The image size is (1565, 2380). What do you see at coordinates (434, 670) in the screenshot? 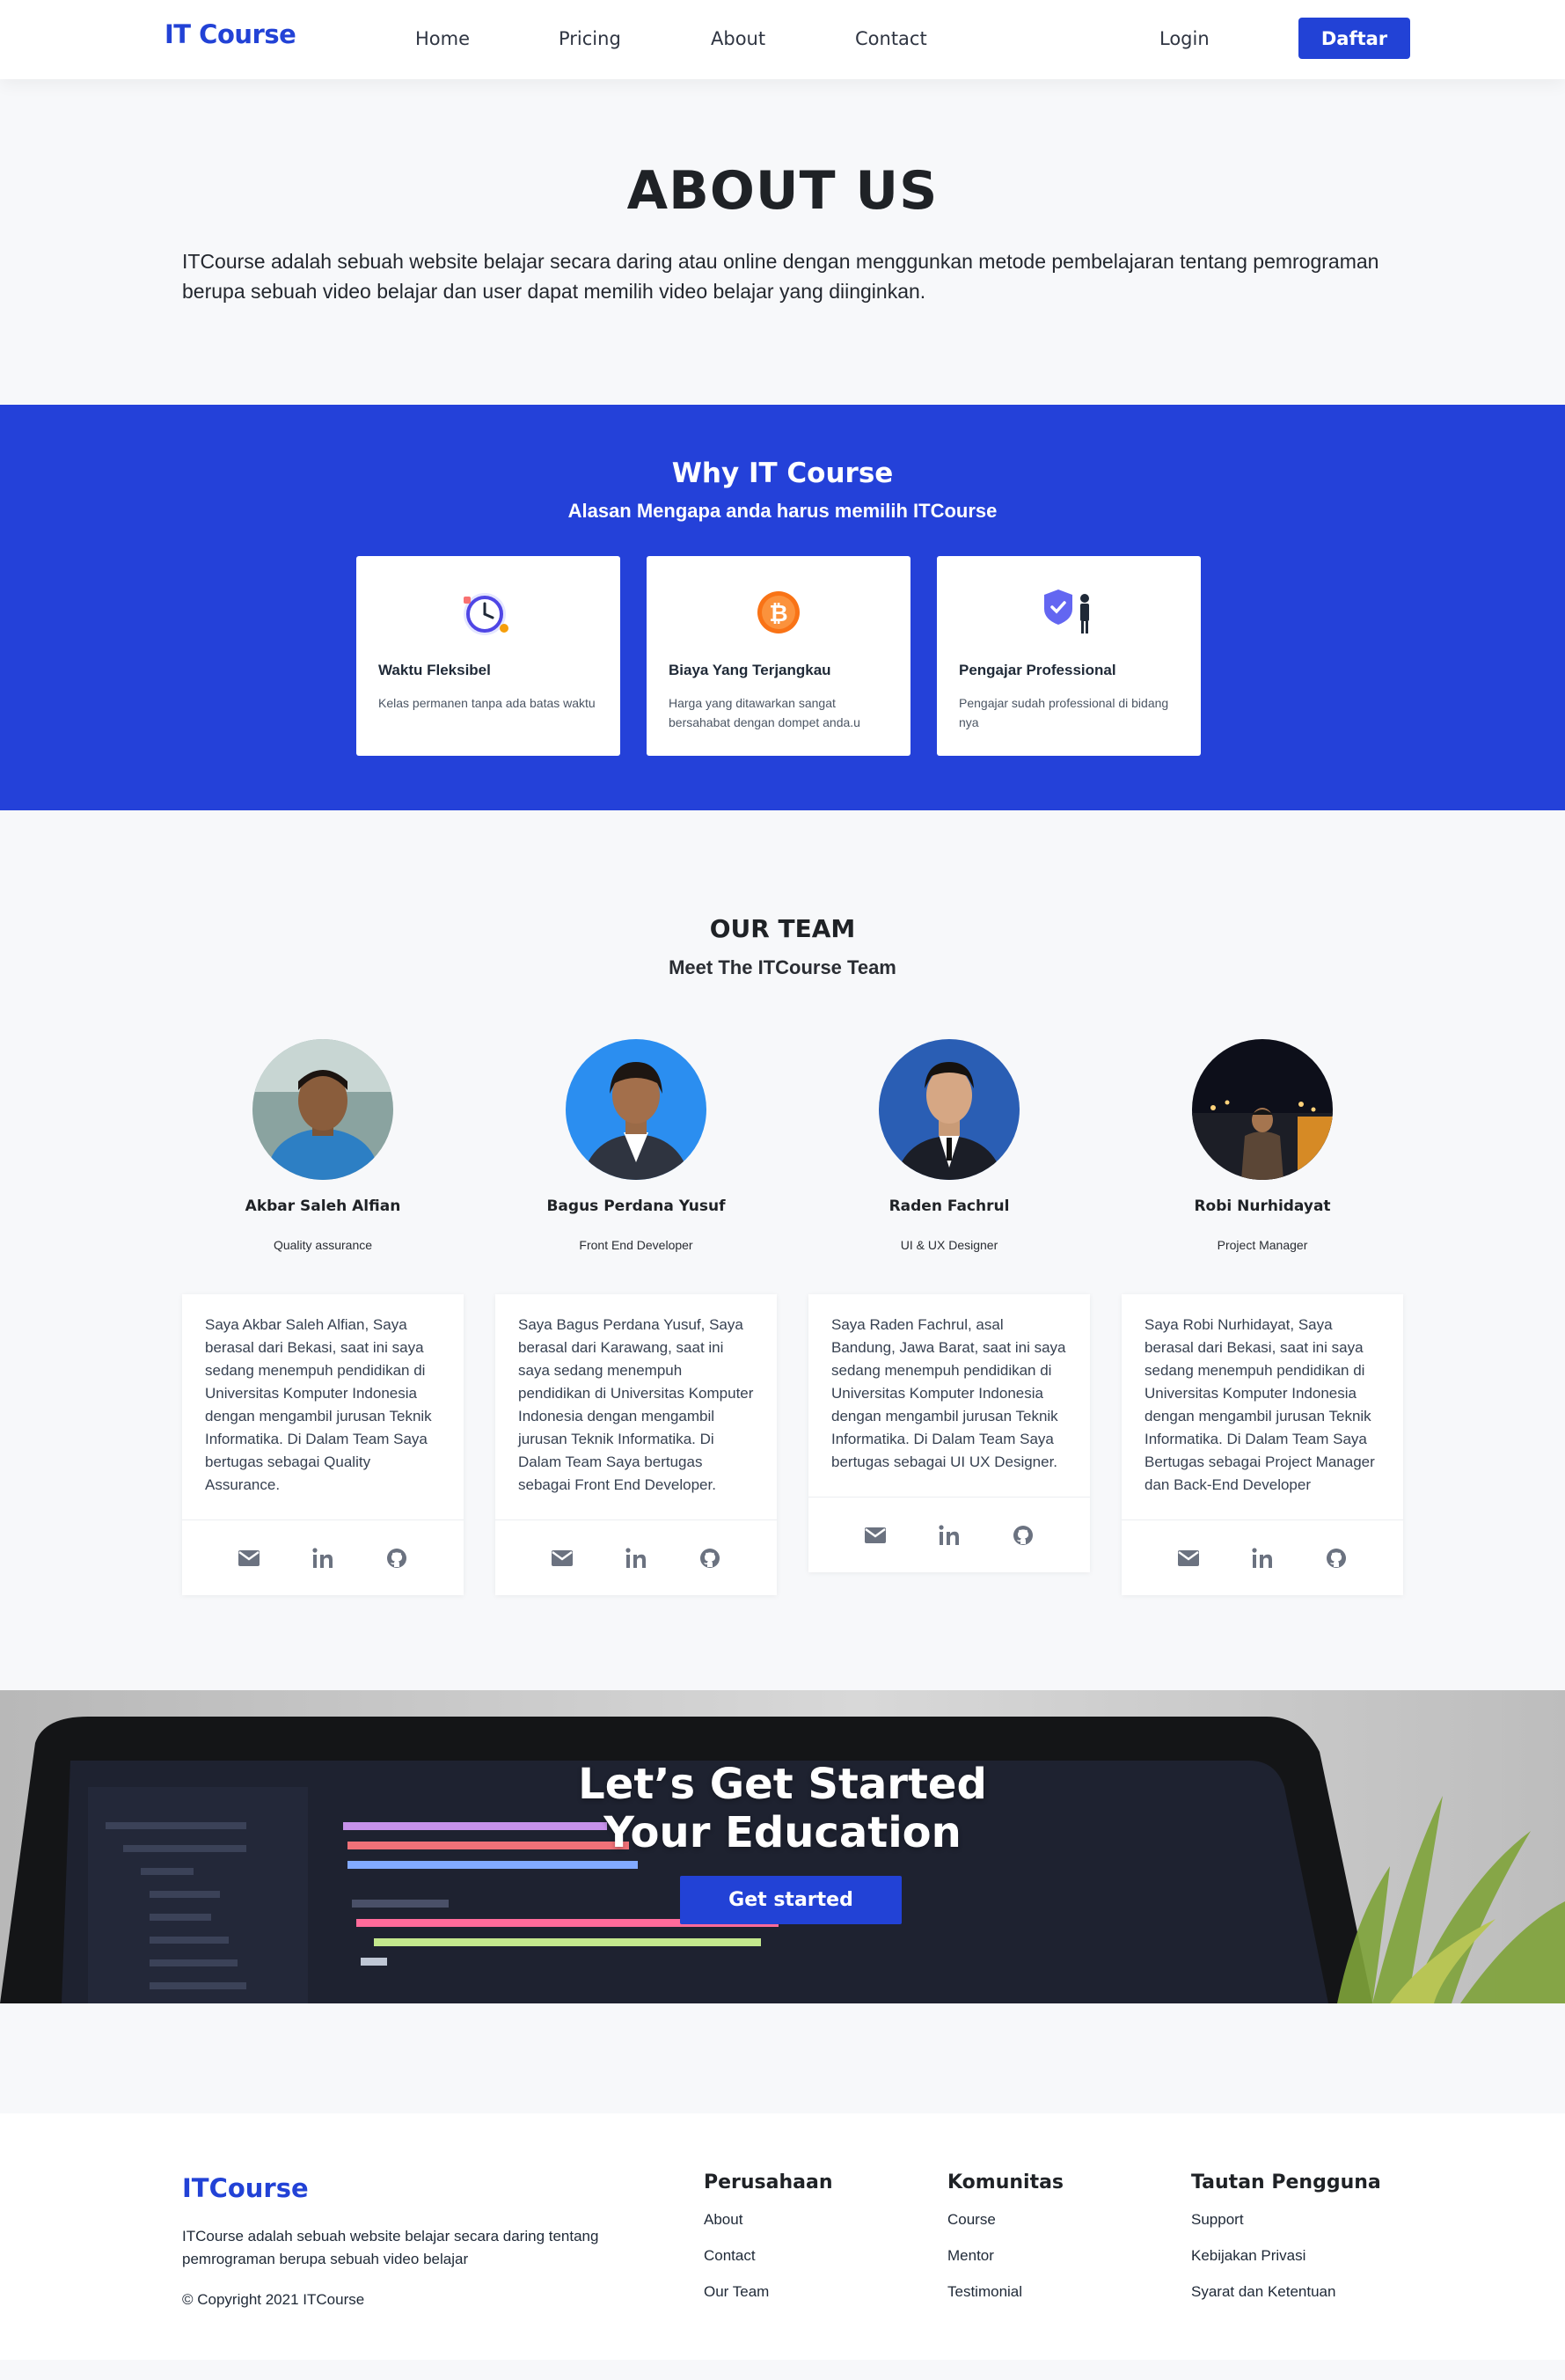
I see `feature-title: Waktu Fleksibel` at bounding box center [434, 670].